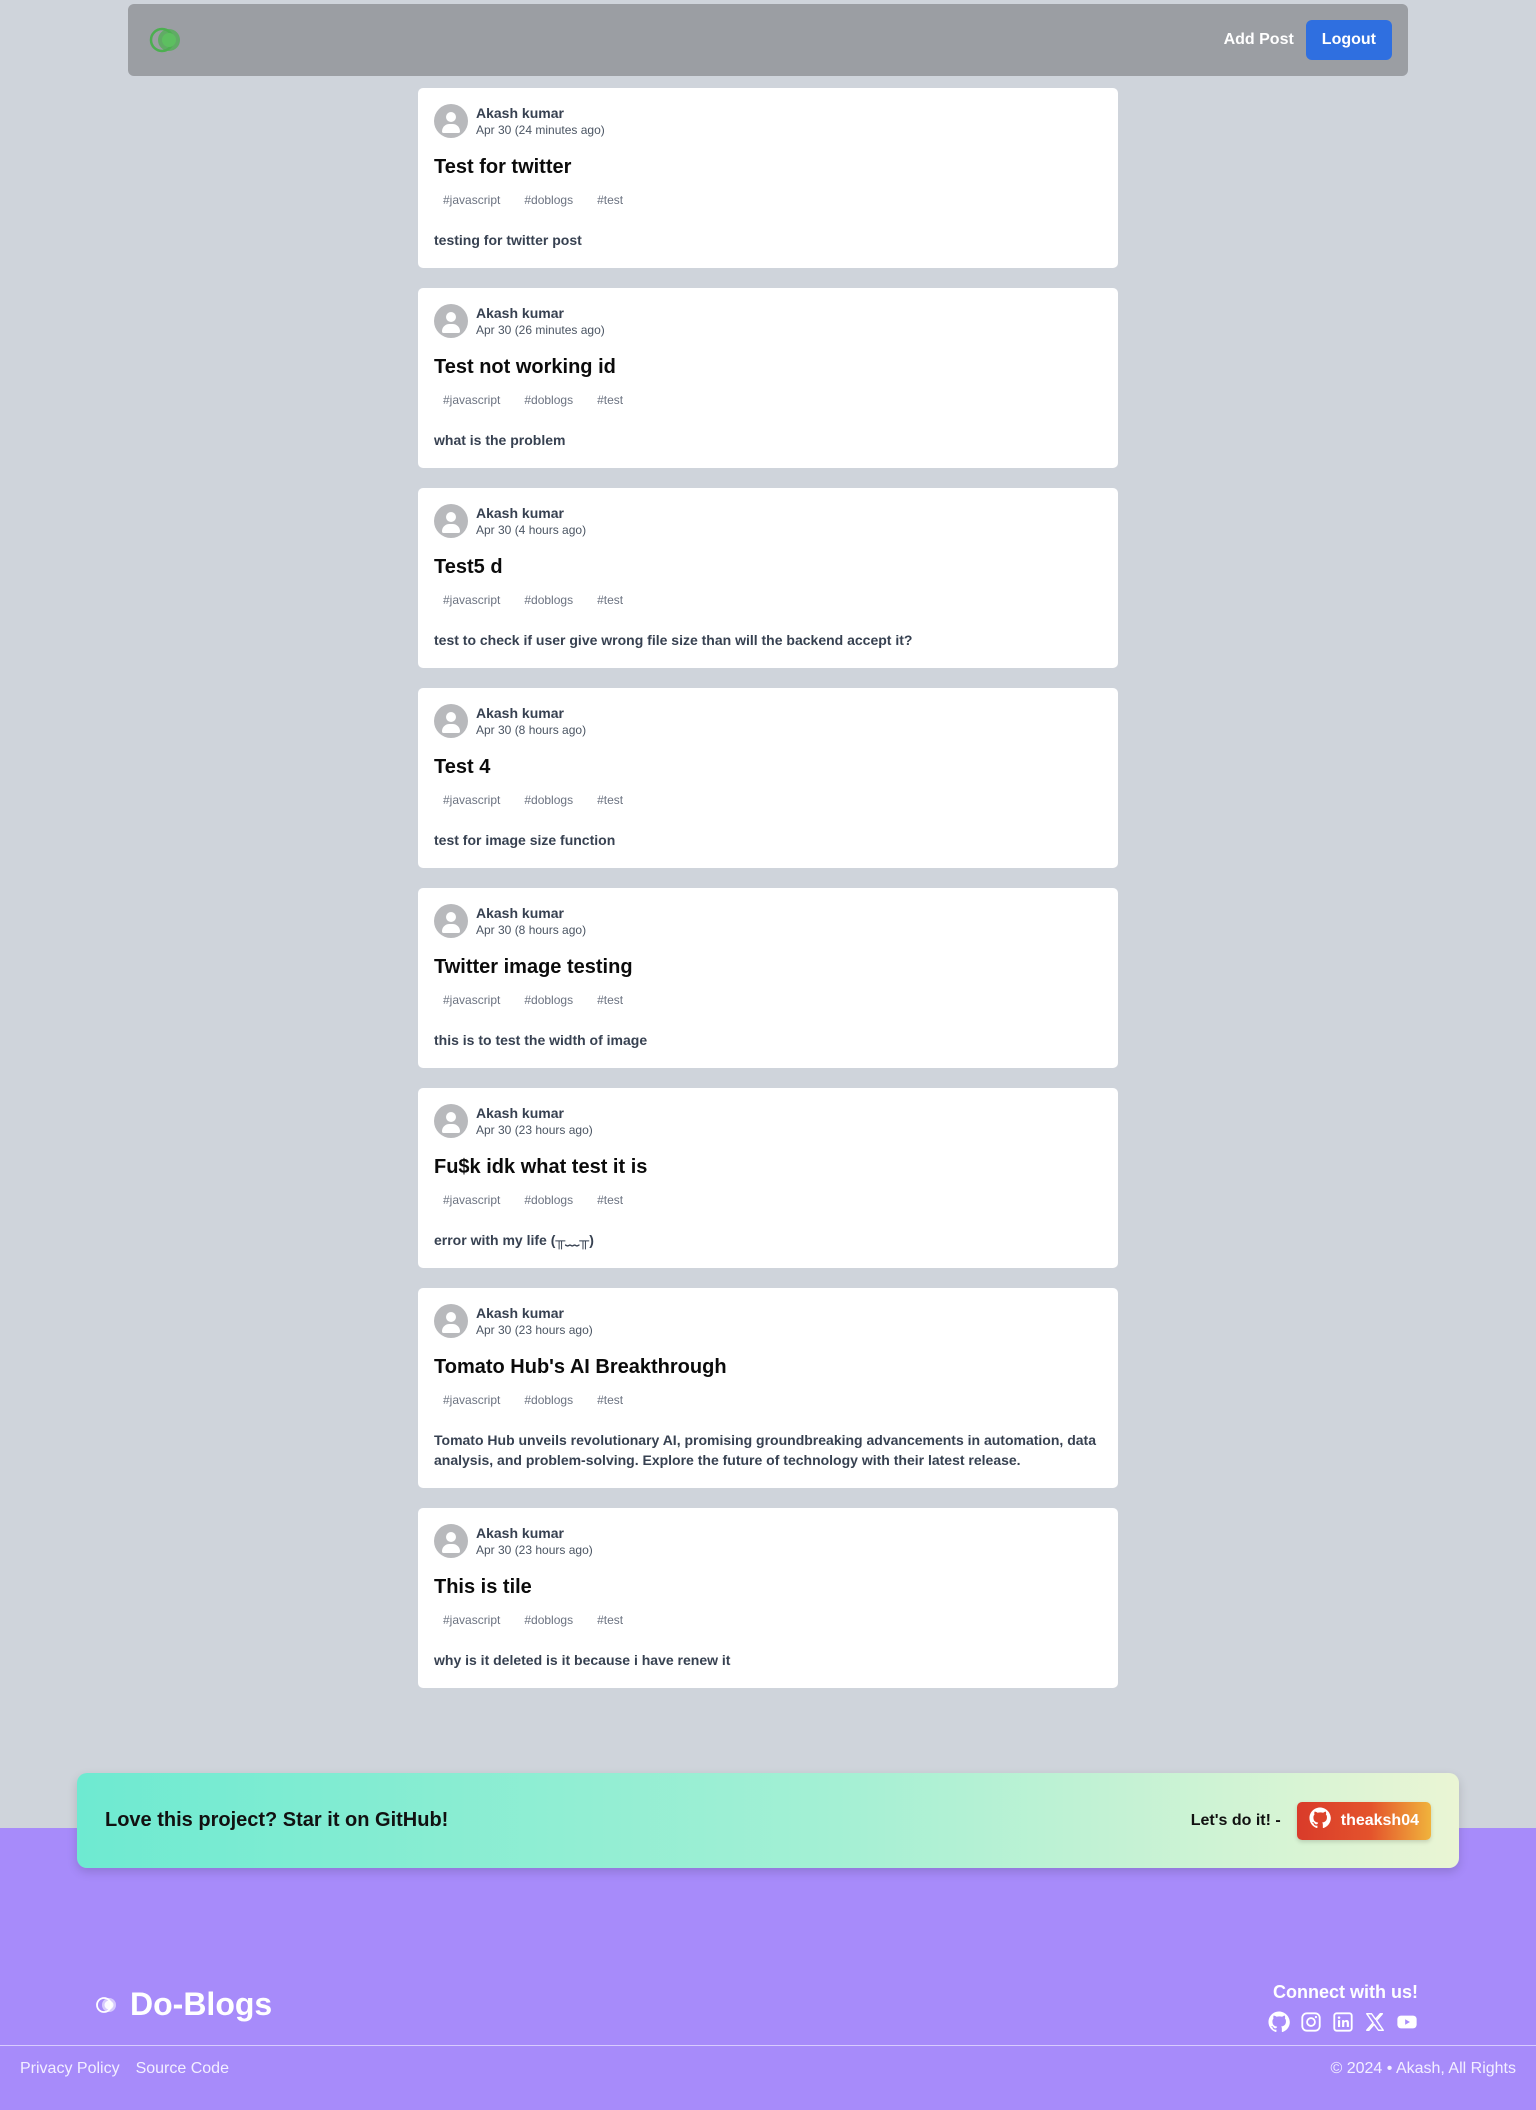 The height and width of the screenshot is (2110, 1536). Describe the element at coordinates (1343, 2007) in the screenshot. I see `connect-section: Connect with us!` at that location.